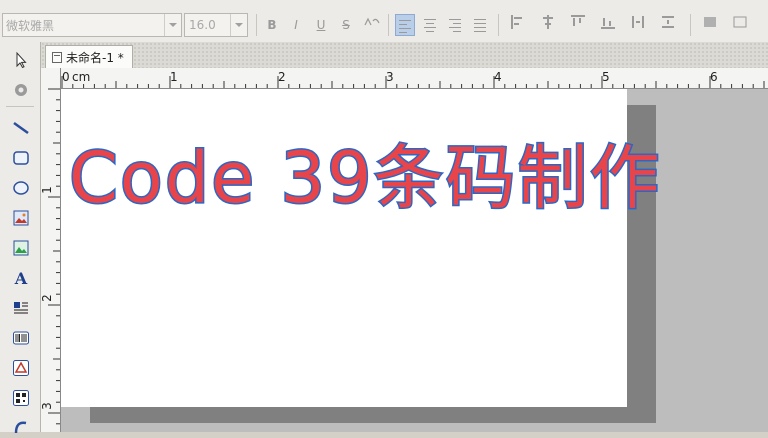 The height and width of the screenshot is (438, 768). I want to click on ruler-label-v: 2, so click(46, 298).